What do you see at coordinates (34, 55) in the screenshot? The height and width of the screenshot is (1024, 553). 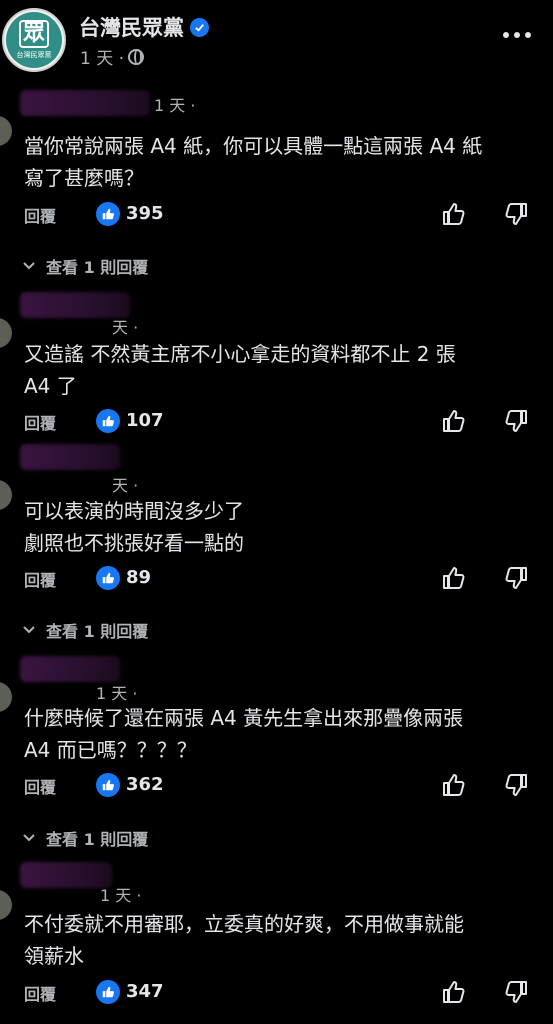 I see `logo-caption: 台灣民眾黨` at bounding box center [34, 55].